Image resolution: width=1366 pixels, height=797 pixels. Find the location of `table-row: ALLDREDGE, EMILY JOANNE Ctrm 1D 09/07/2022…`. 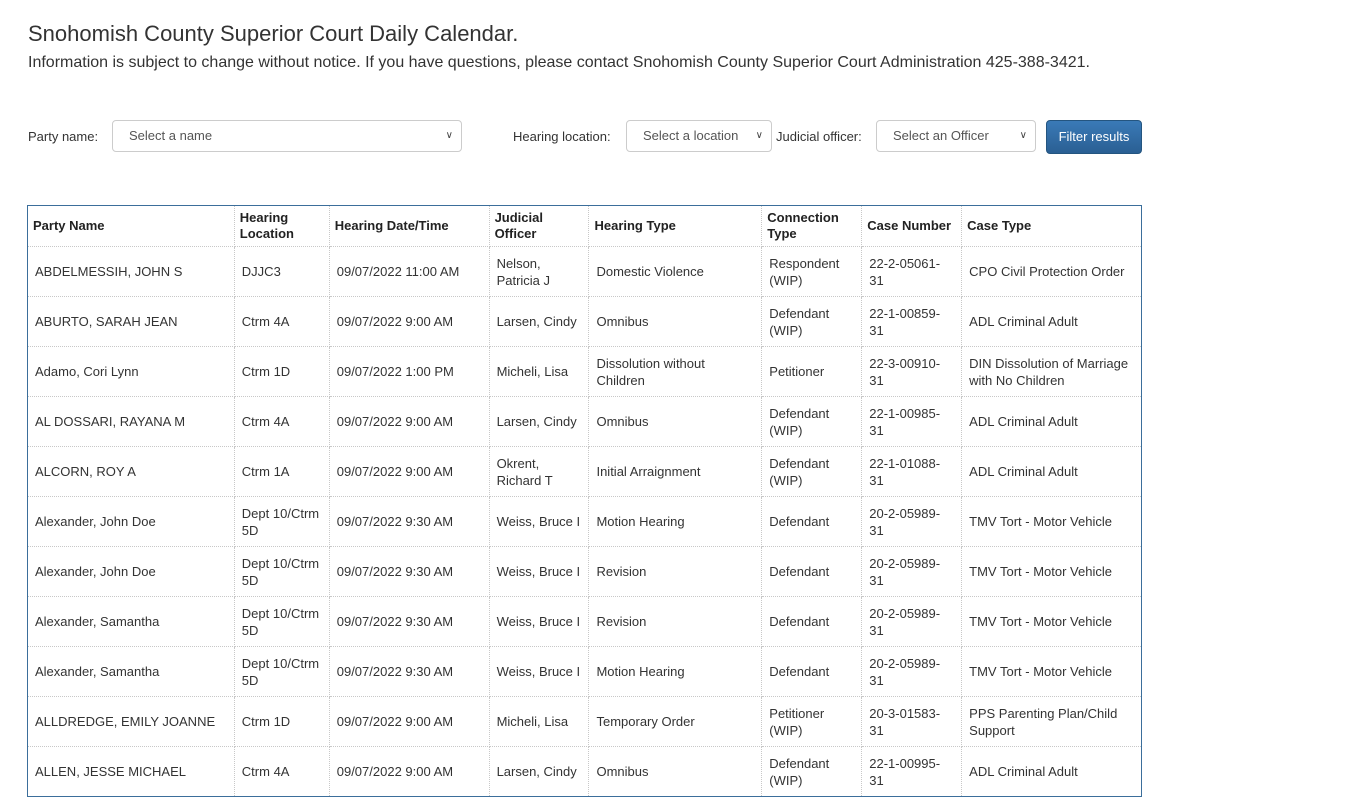

table-row: ALLDREDGE, EMILY JOANNE Ctrm 1D 09/07/2022… is located at coordinates (584, 721).